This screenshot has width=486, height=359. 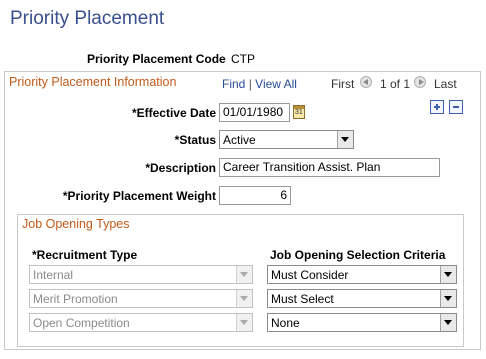 What do you see at coordinates (81, 323) in the screenshot?
I see `recruitment-type-value: Open Competition` at bounding box center [81, 323].